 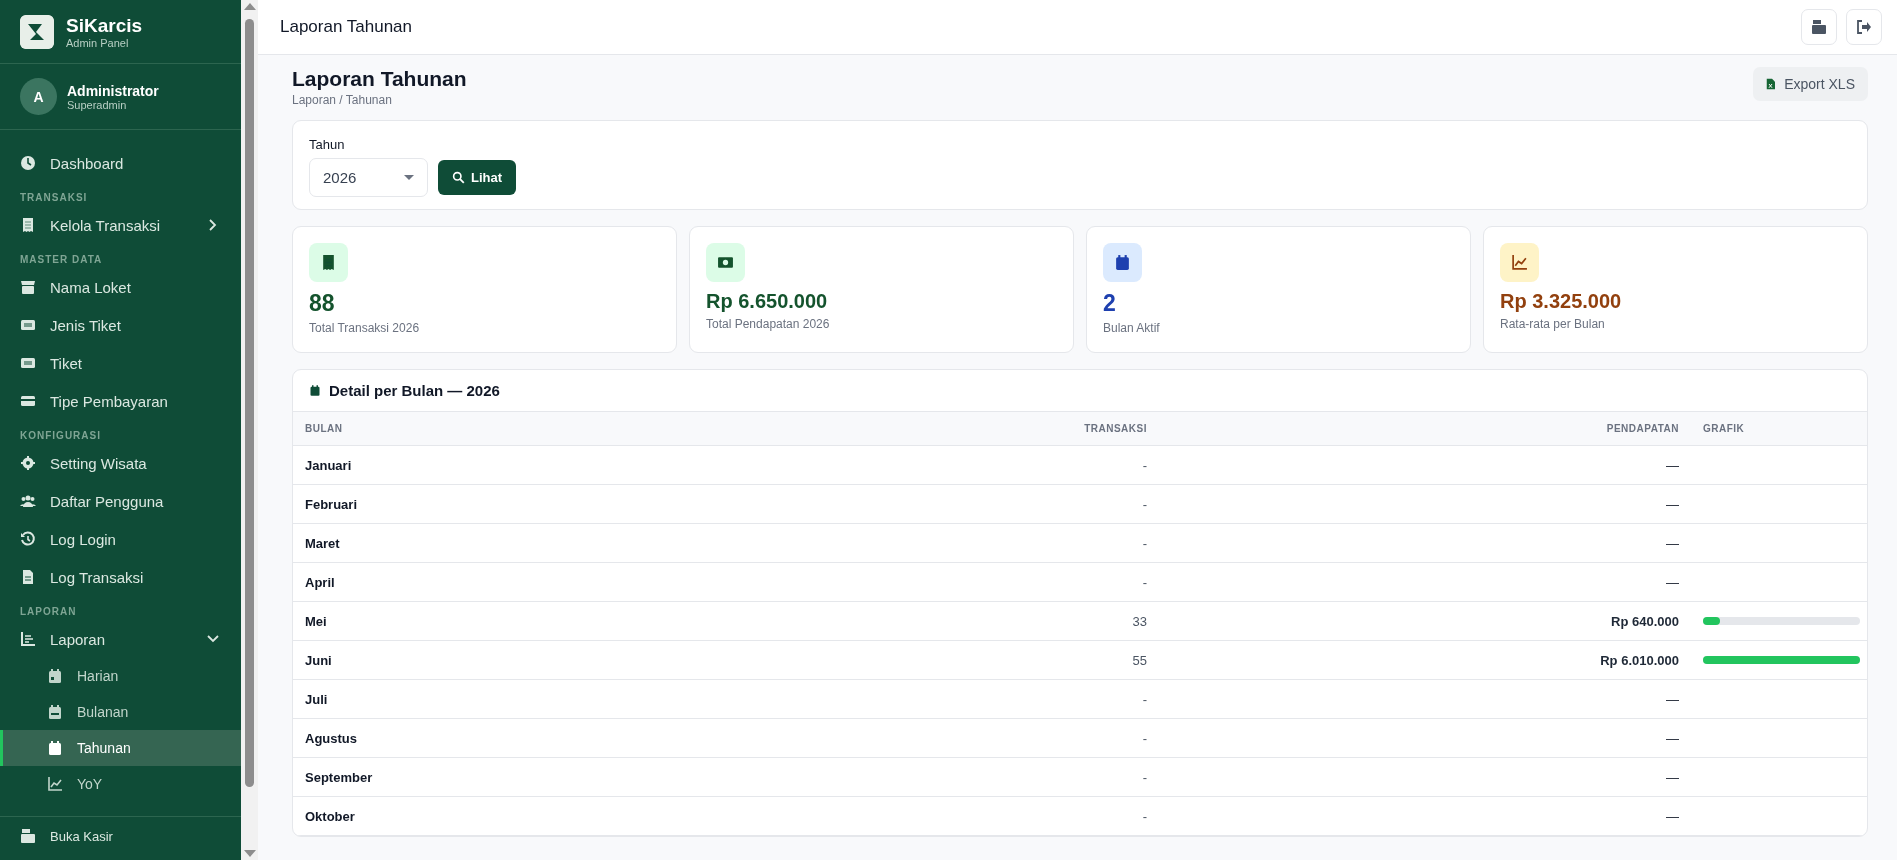 What do you see at coordinates (28, 577) in the screenshot?
I see `document-icon` at bounding box center [28, 577].